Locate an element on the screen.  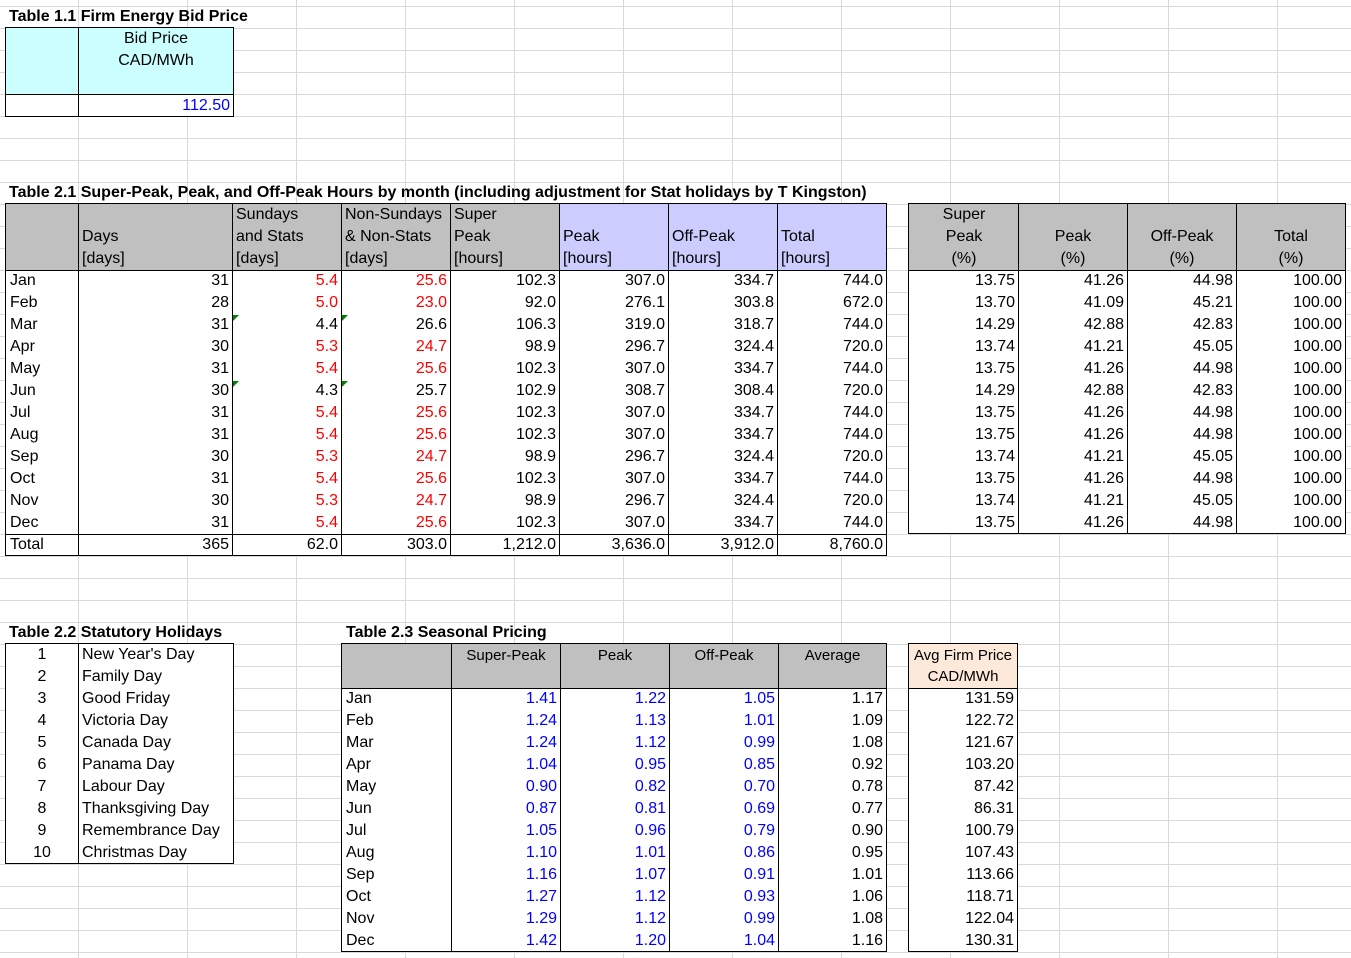
factor-cell: 1.27 is located at coordinates (506, 897).